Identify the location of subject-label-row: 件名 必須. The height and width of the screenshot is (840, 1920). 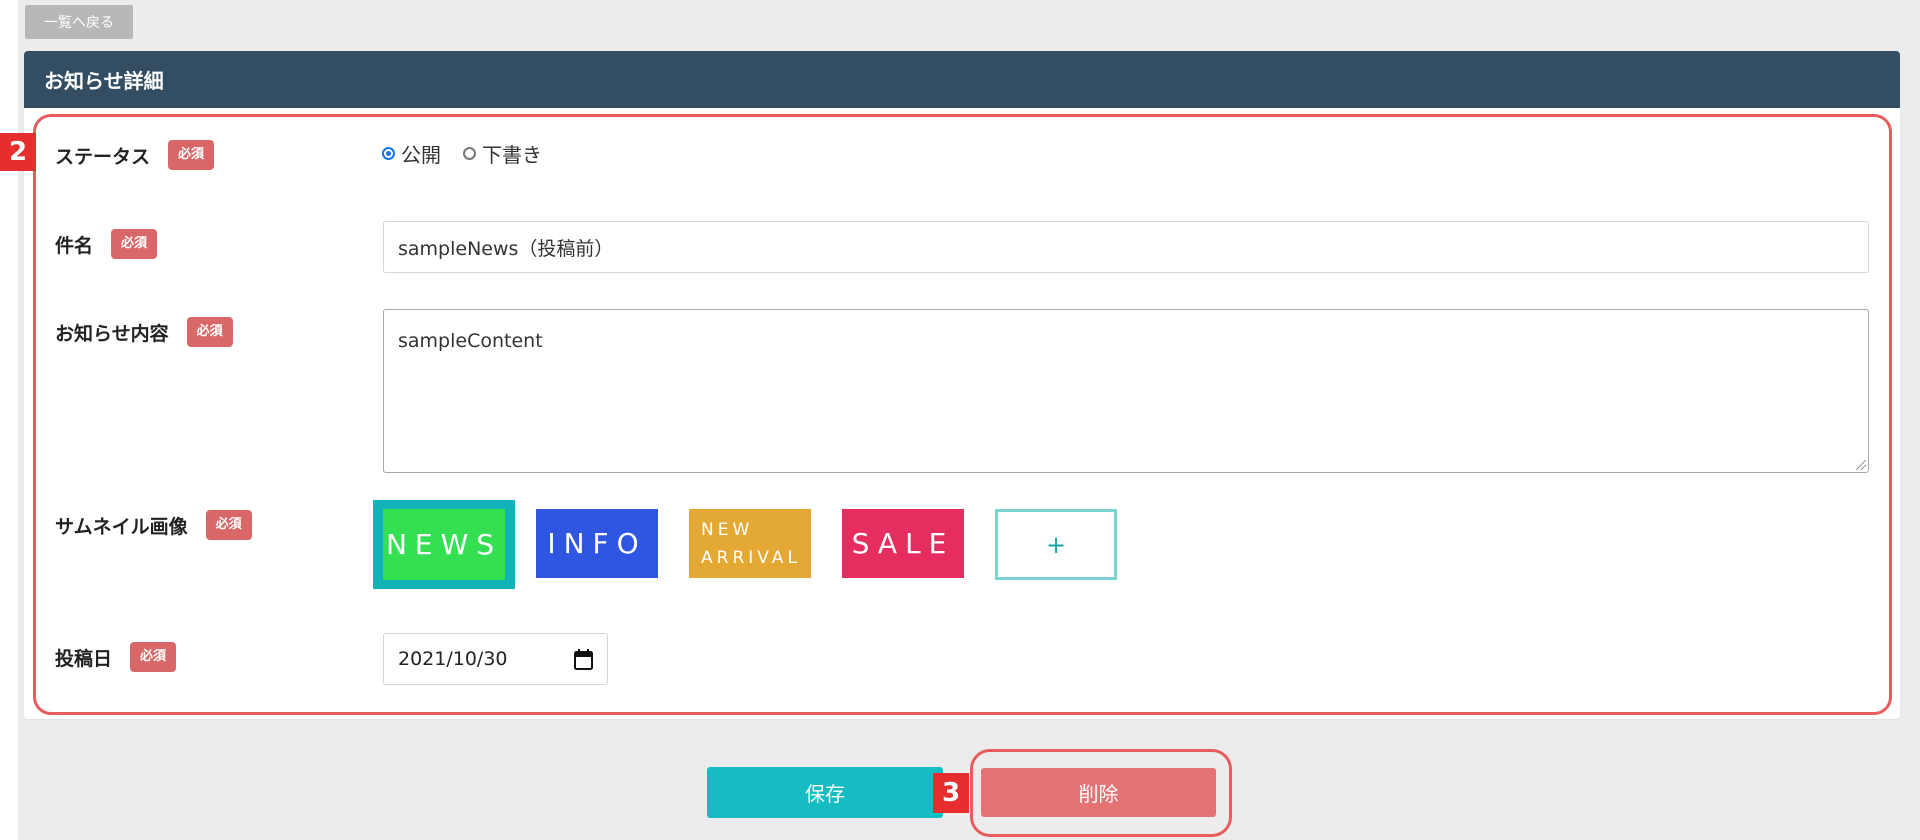
(106, 244).